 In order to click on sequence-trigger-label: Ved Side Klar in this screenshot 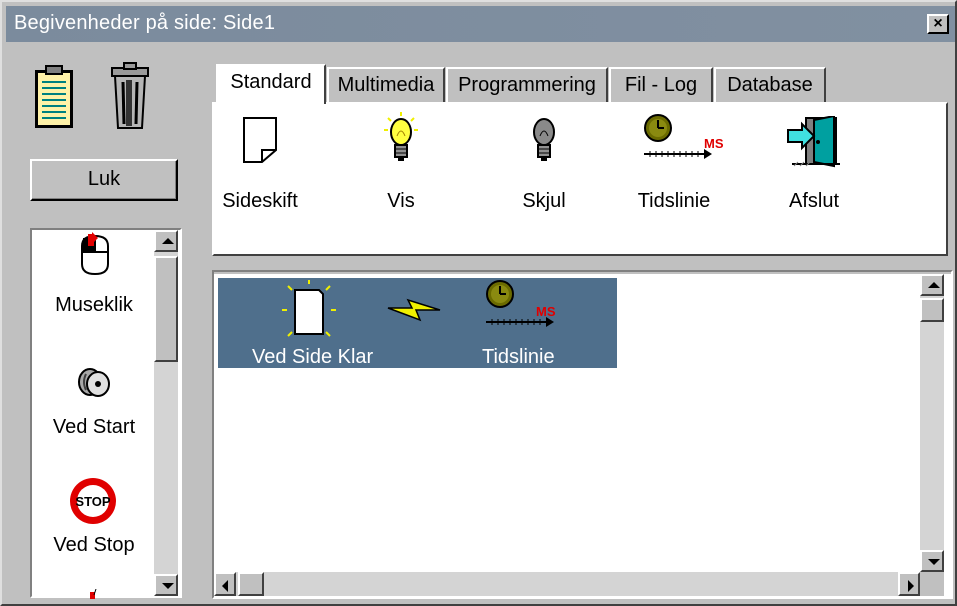, I will do `click(313, 357)`.